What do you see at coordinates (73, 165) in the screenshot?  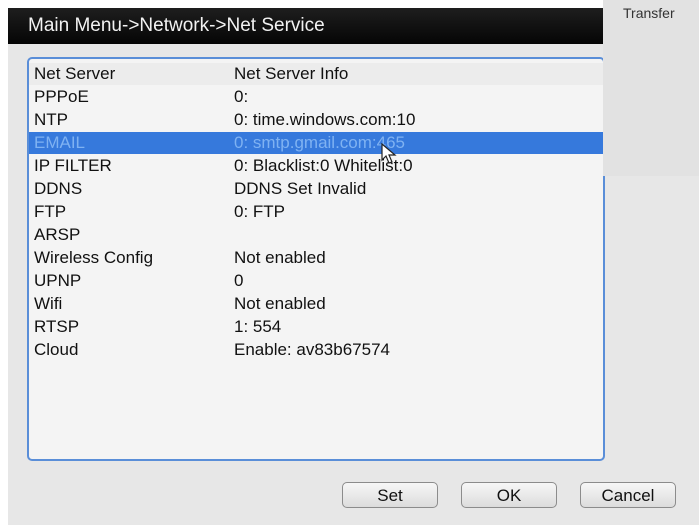 I see `row-service-name: IP FILTER` at bounding box center [73, 165].